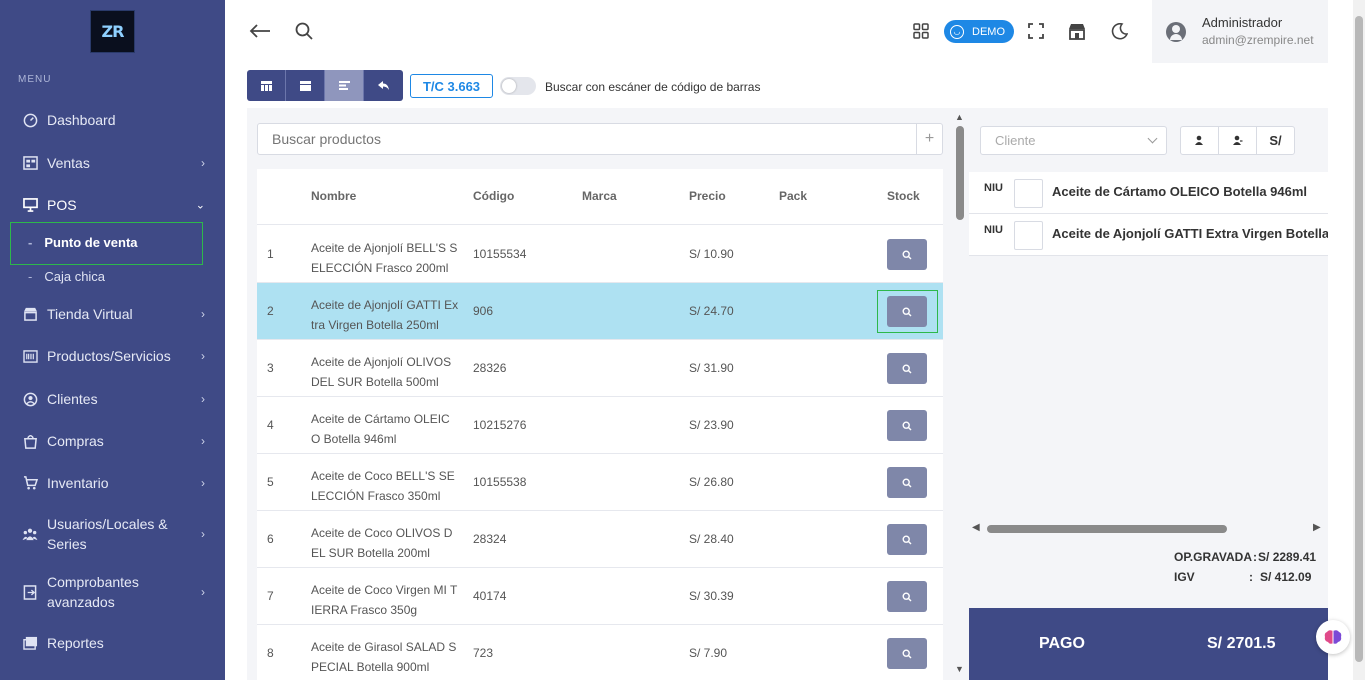 The height and width of the screenshot is (680, 1365). What do you see at coordinates (711, 539) in the screenshot?
I see `product-price: S/ 28.40` at bounding box center [711, 539].